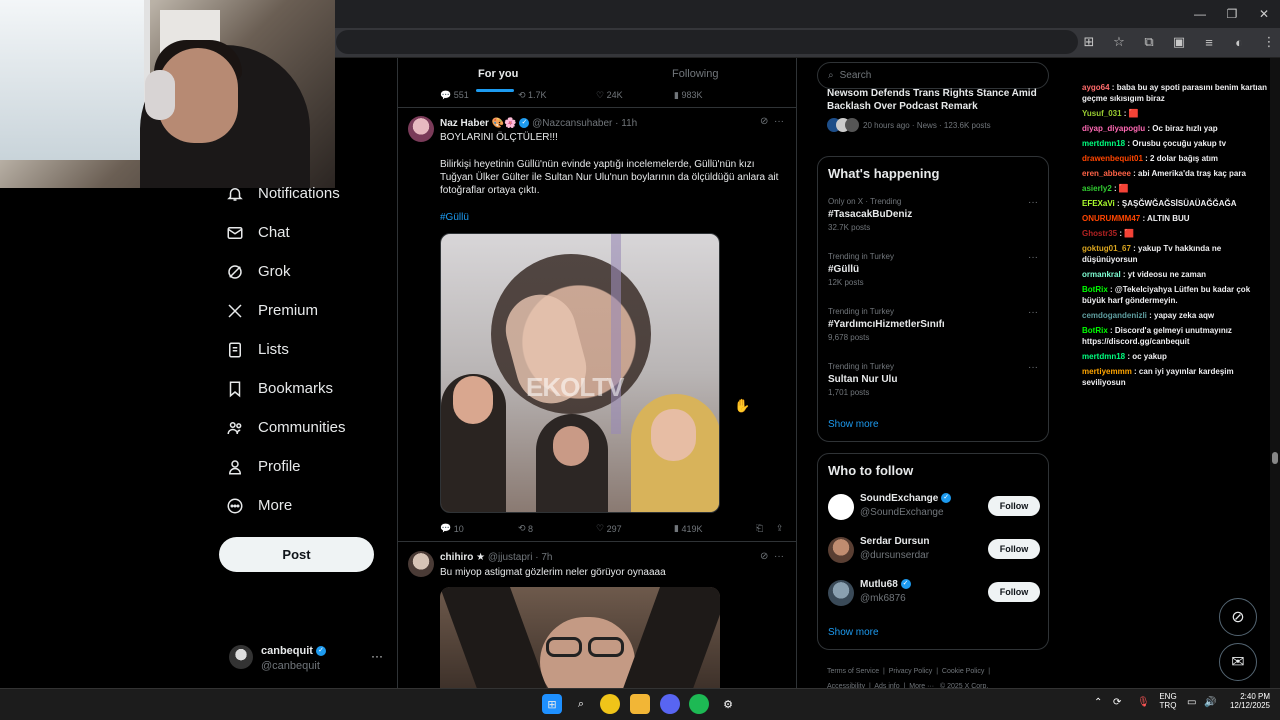 The height and width of the screenshot is (720, 1280). I want to click on address-bar, so click(707, 42).